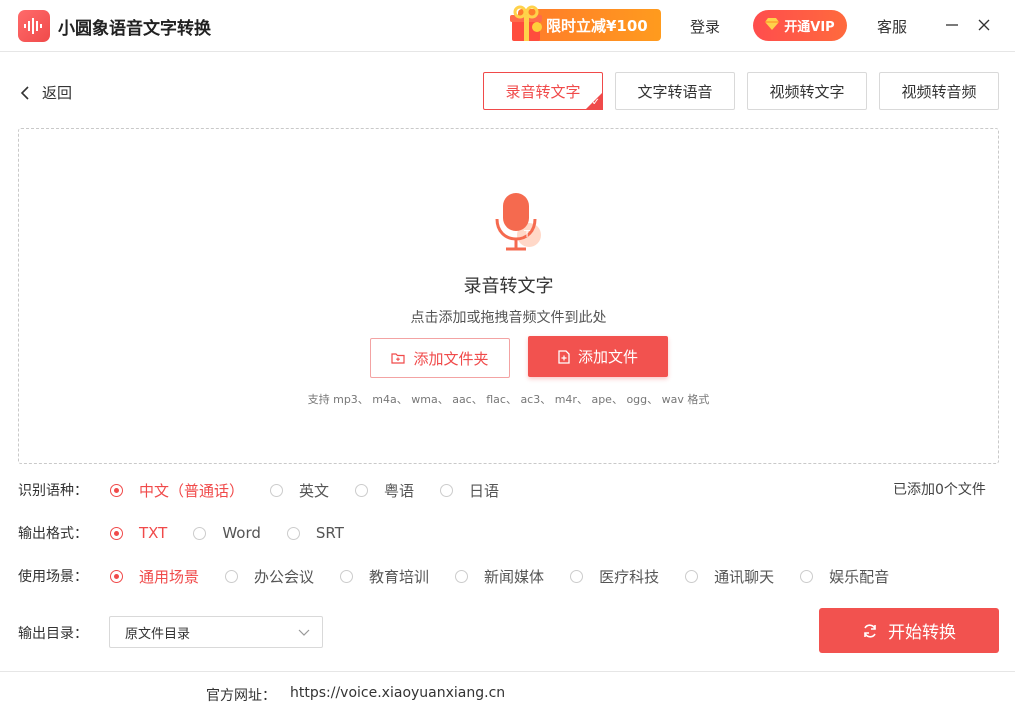 The width and height of the screenshot is (1015, 709). I want to click on radio-label: SRT, so click(329, 533).